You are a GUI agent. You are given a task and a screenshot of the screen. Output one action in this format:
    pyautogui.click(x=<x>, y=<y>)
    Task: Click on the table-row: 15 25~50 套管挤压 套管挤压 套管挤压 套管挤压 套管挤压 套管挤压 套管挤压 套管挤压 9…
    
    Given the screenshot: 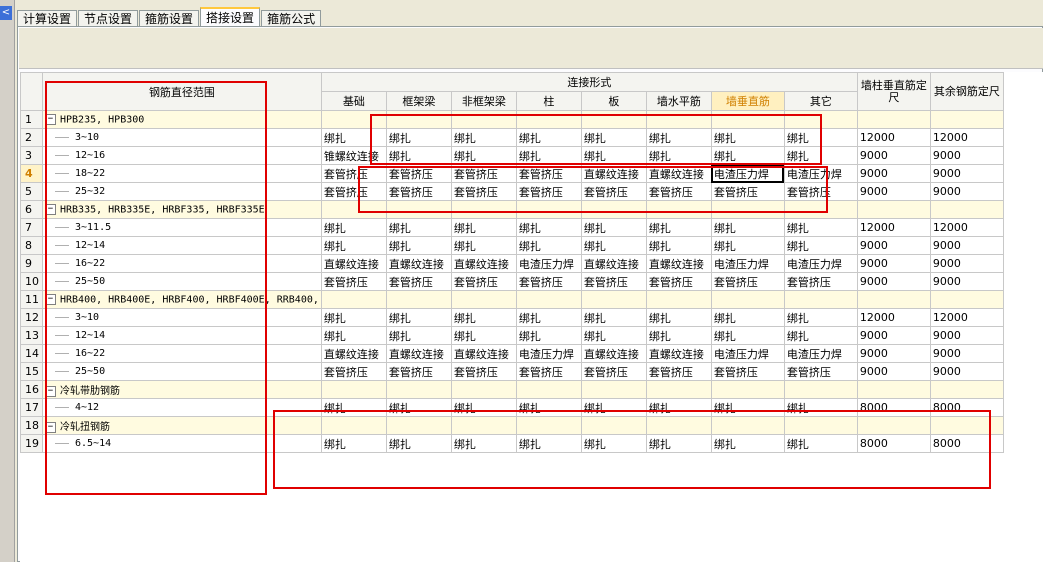 What is the action you would take?
    pyautogui.click(x=512, y=371)
    